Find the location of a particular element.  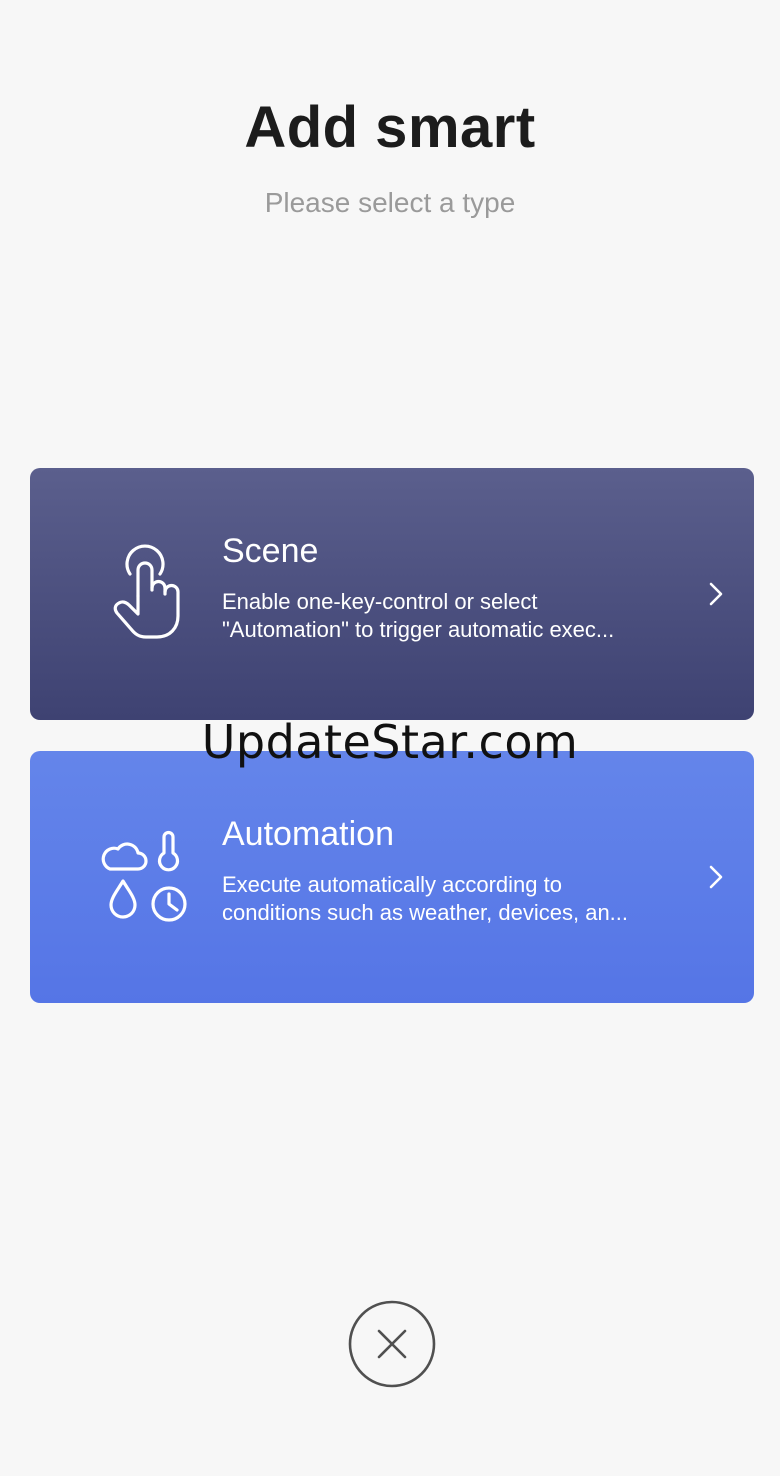

header: Add smart Please select a type is located at coordinates (390, 156).